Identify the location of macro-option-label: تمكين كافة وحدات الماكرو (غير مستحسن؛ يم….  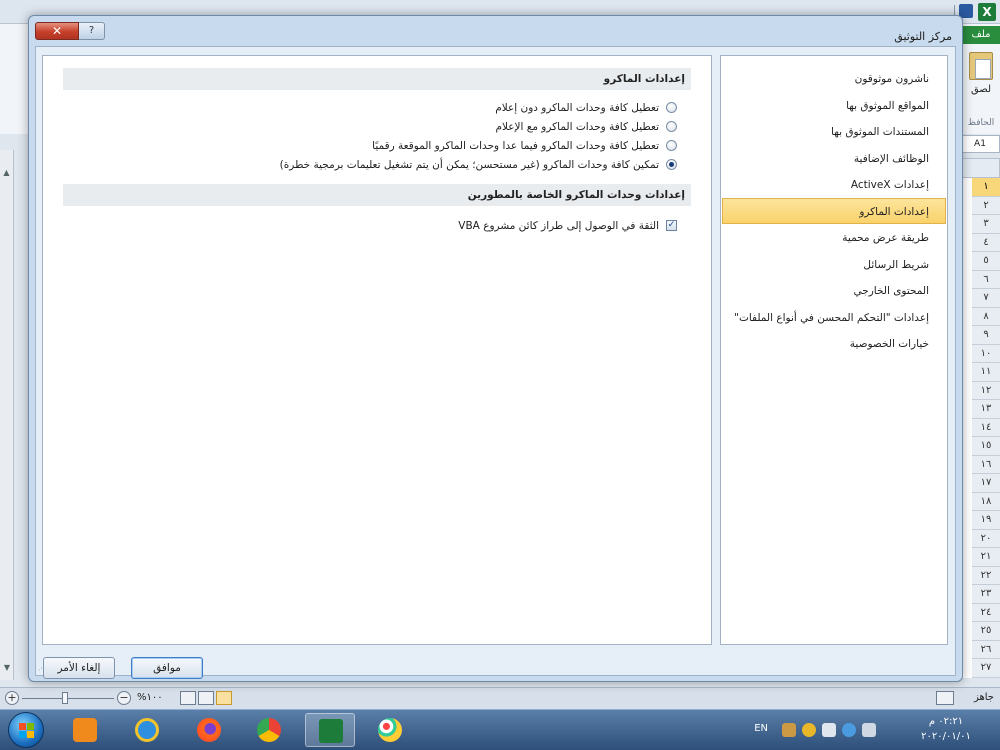
(469, 164).